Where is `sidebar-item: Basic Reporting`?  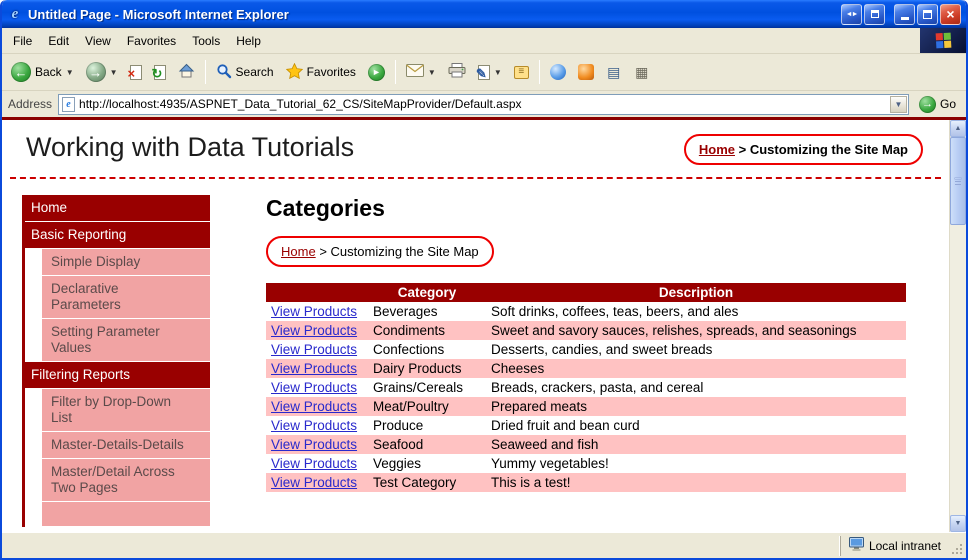 sidebar-item: Basic Reporting is located at coordinates (116, 235).